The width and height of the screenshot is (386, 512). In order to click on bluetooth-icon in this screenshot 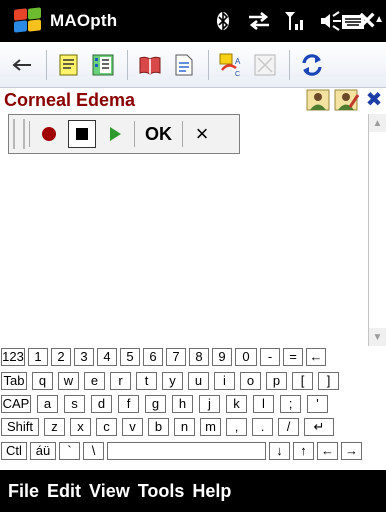, I will do `click(223, 21)`.